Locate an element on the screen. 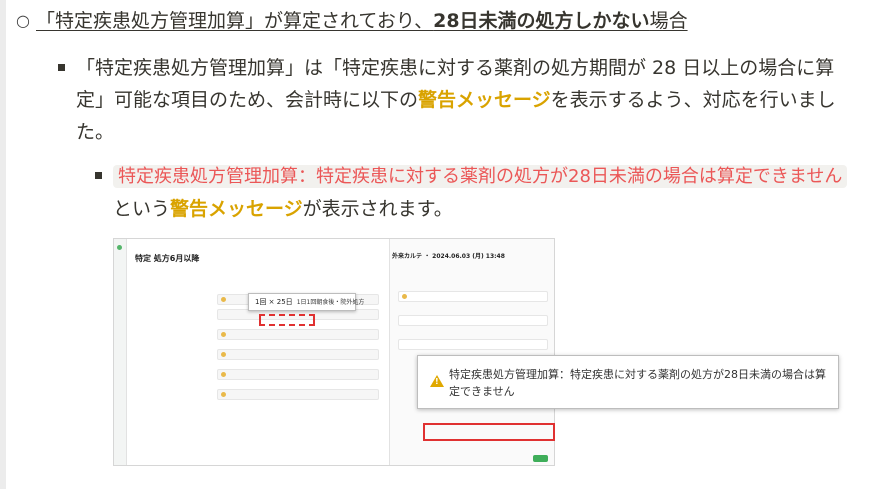 The image size is (887, 489). bullet3-text2: が表示されます。 is located at coordinates (377, 209).